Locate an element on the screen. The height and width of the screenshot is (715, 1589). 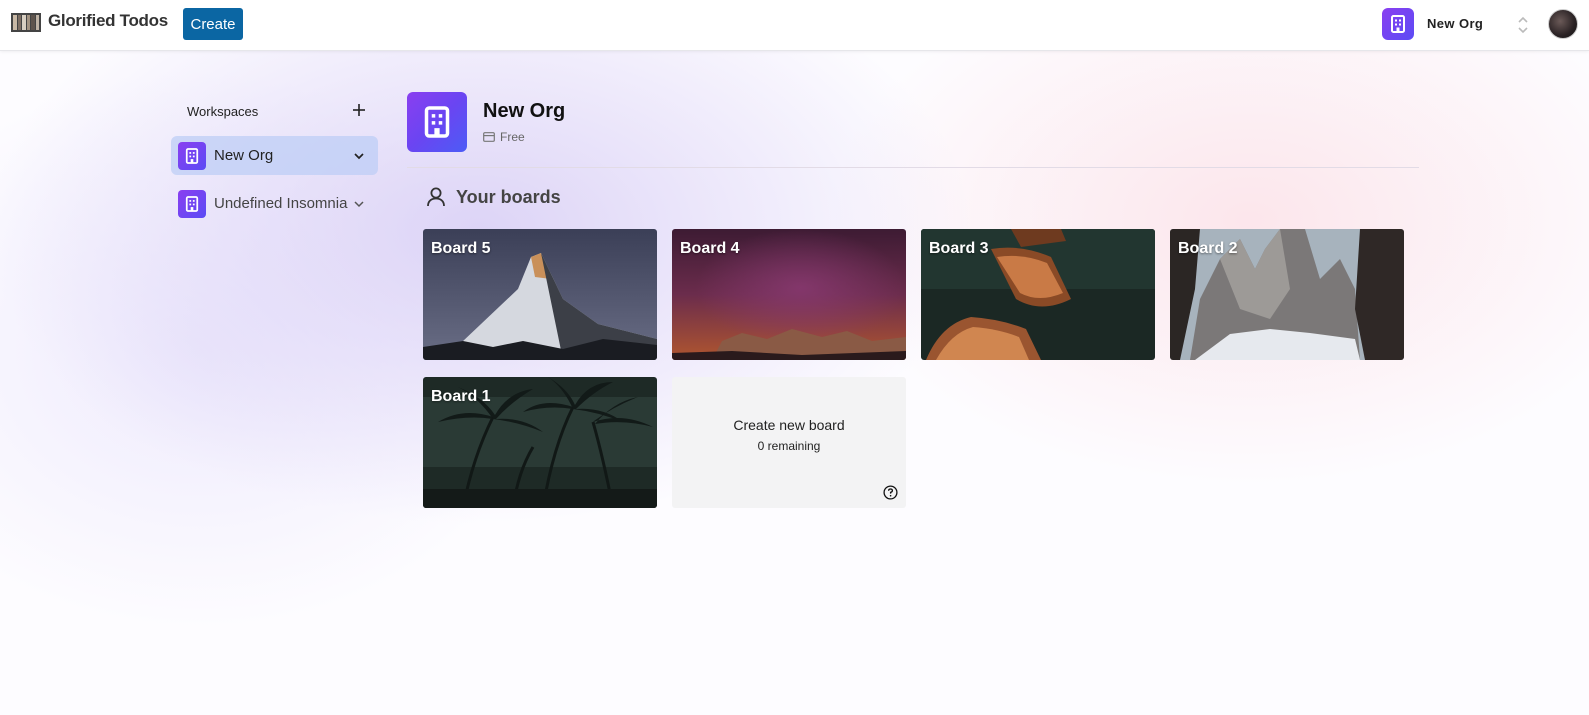
plan-badge: Free is located at coordinates (504, 137).